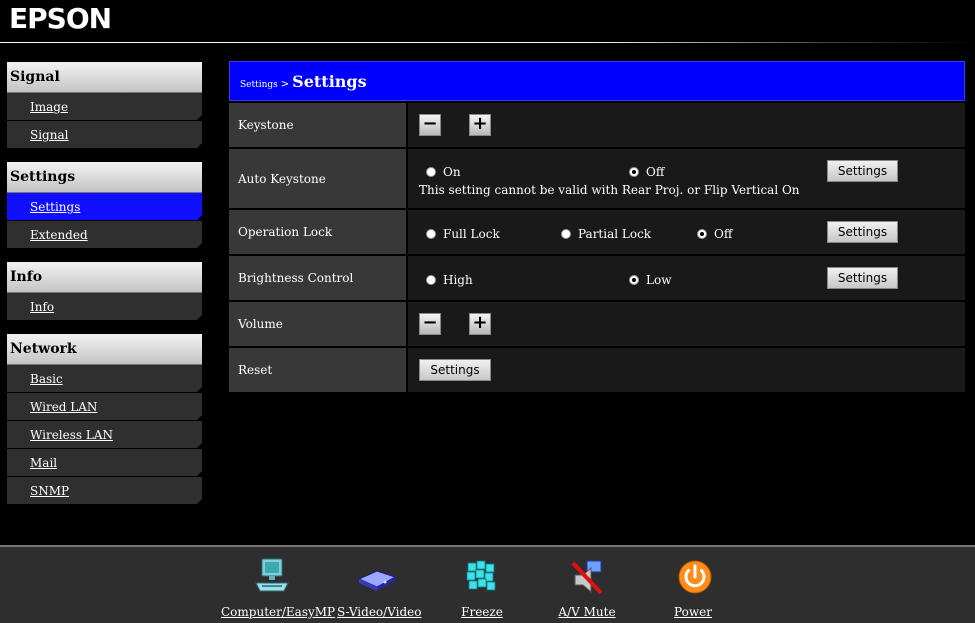  I want to click on brightness-low-radio: Low, so click(650, 280).